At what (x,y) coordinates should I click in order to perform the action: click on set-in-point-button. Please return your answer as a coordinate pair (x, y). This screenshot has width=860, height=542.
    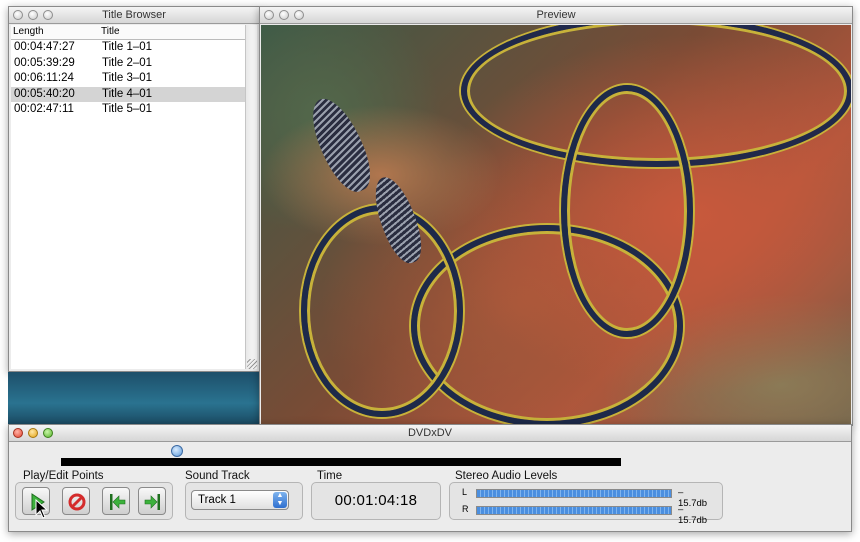
    Looking at the image, I should click on (116, 501).